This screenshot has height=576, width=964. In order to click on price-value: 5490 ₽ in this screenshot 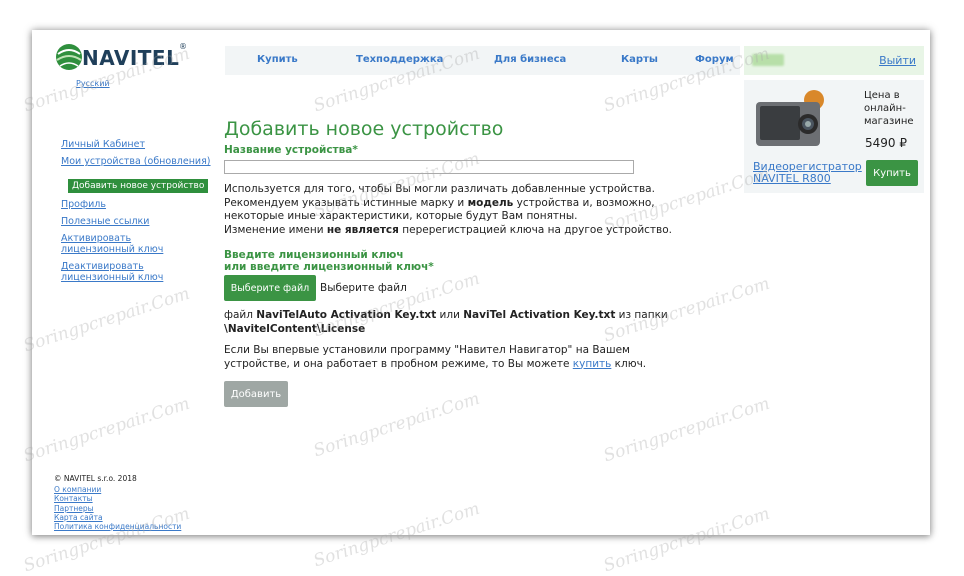, I will do `click(886, 143)`.